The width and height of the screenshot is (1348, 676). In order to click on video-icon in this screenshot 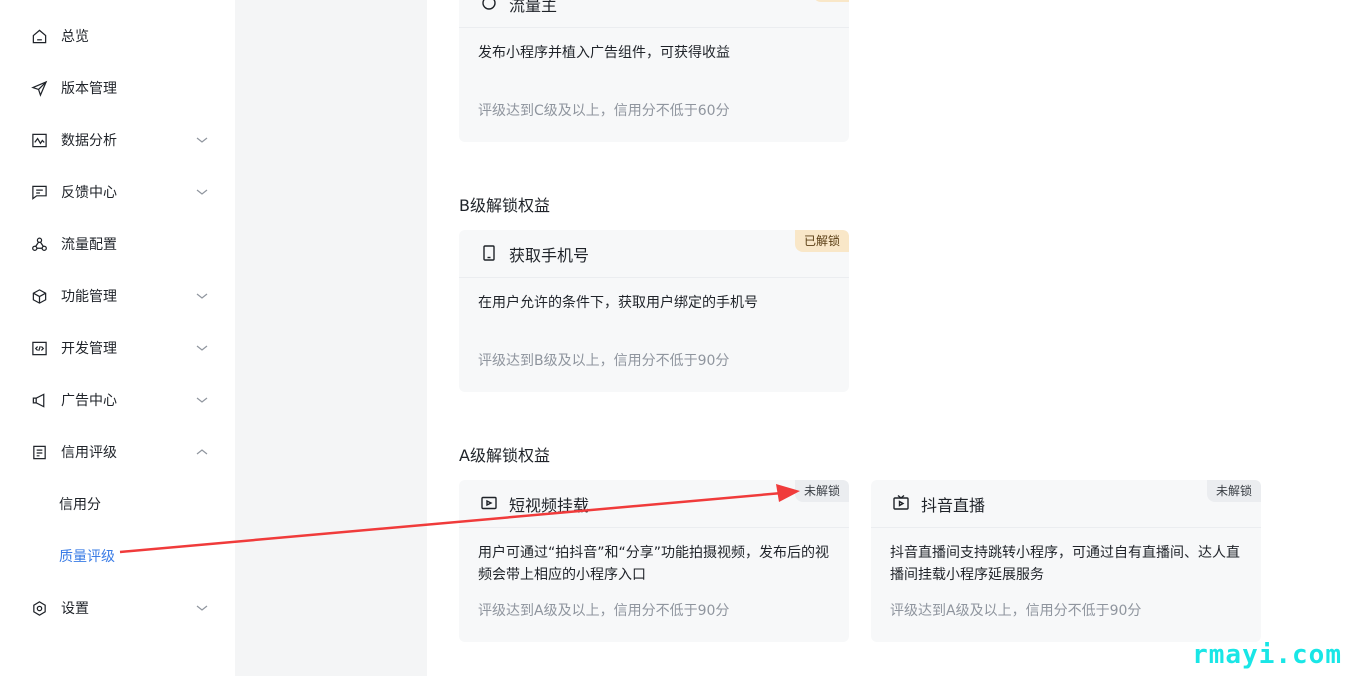, I will do `click(489, 503)`.